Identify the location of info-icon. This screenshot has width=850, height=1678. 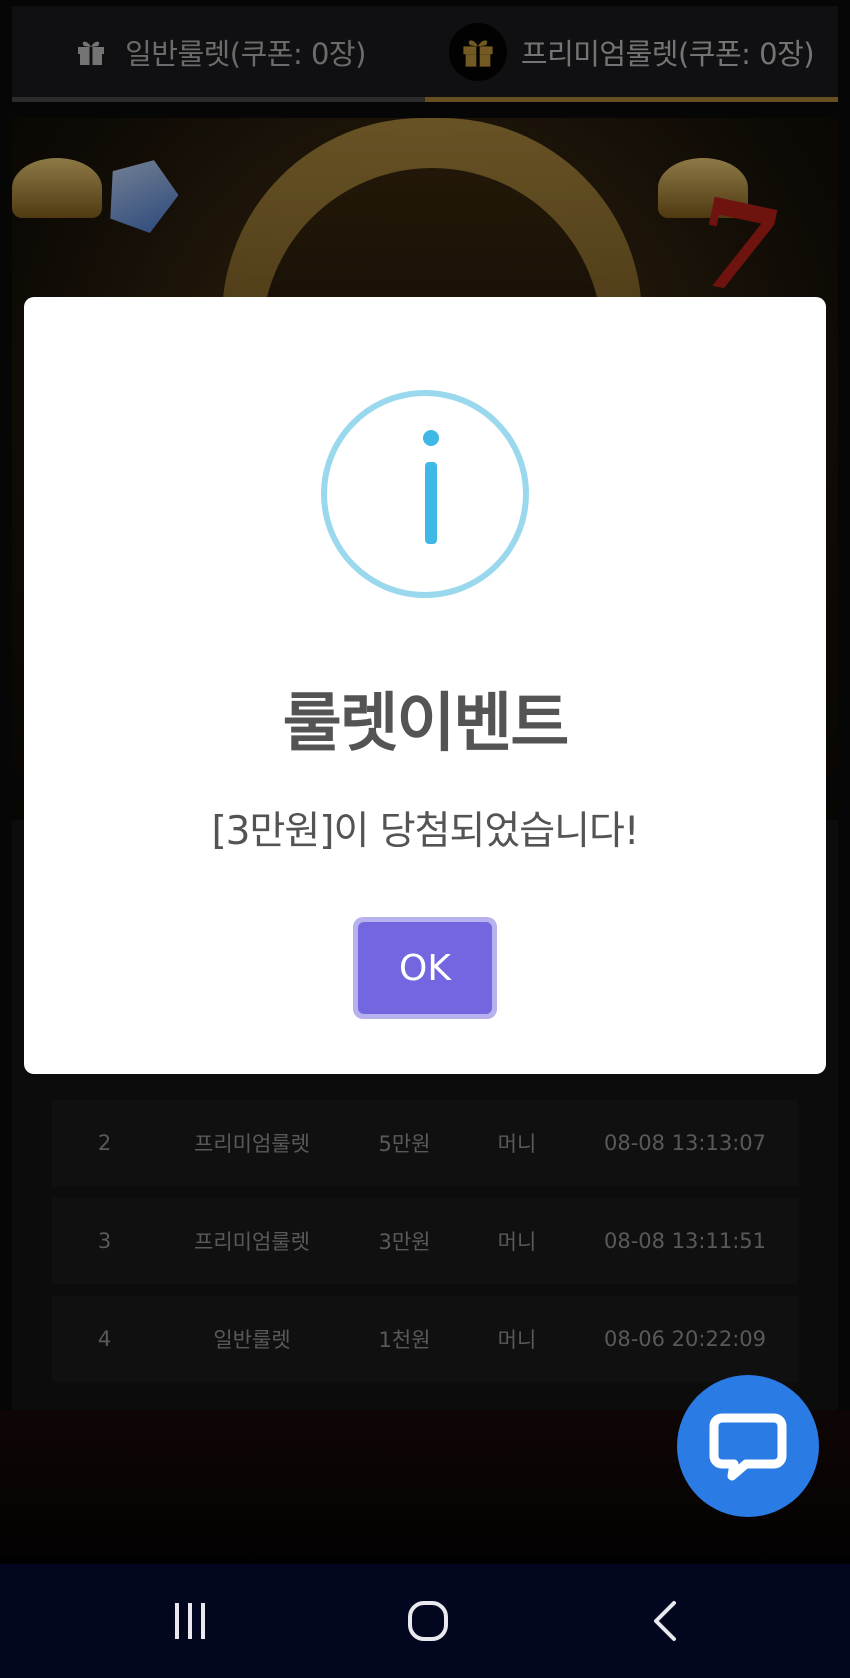
(425, 494).